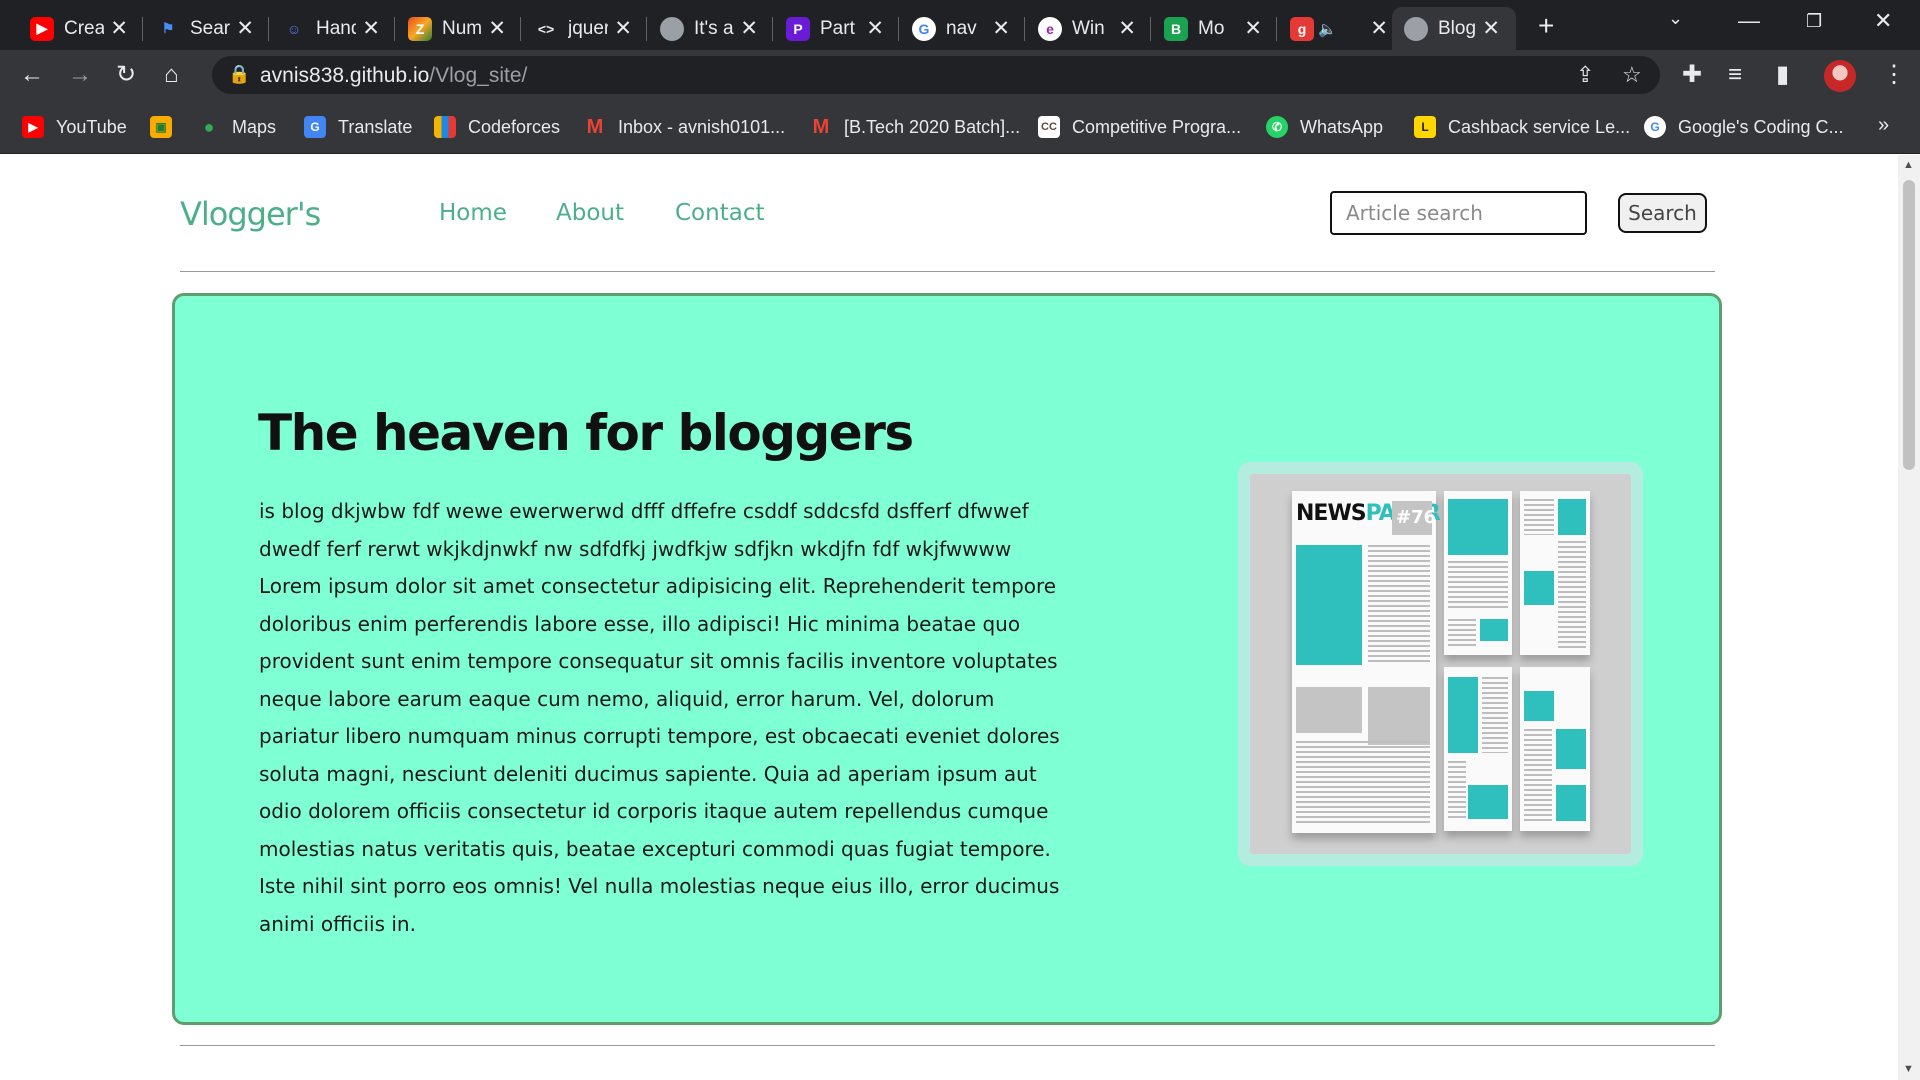 This screenshot has width=1920, height=1080. What do you see at coordinates (924, 28) in the screenshot?
I see `google-icon: G` at bounding box center [924, 28].